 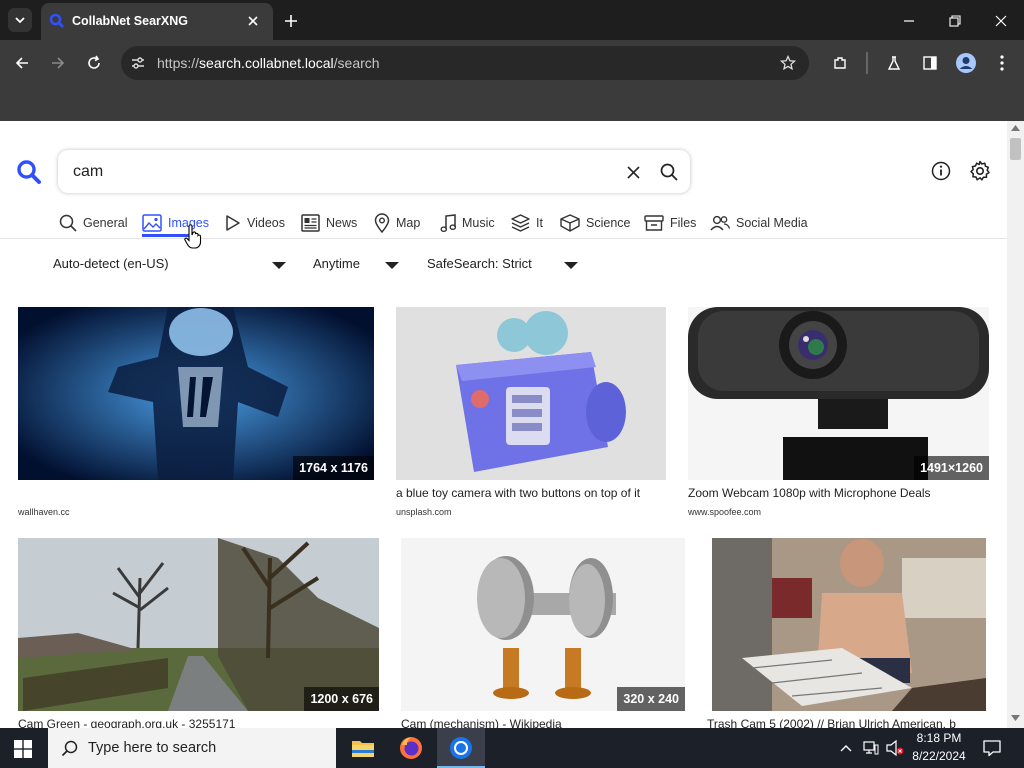 I want to click on tab-videos: Videos, so click(x=255, y=223).